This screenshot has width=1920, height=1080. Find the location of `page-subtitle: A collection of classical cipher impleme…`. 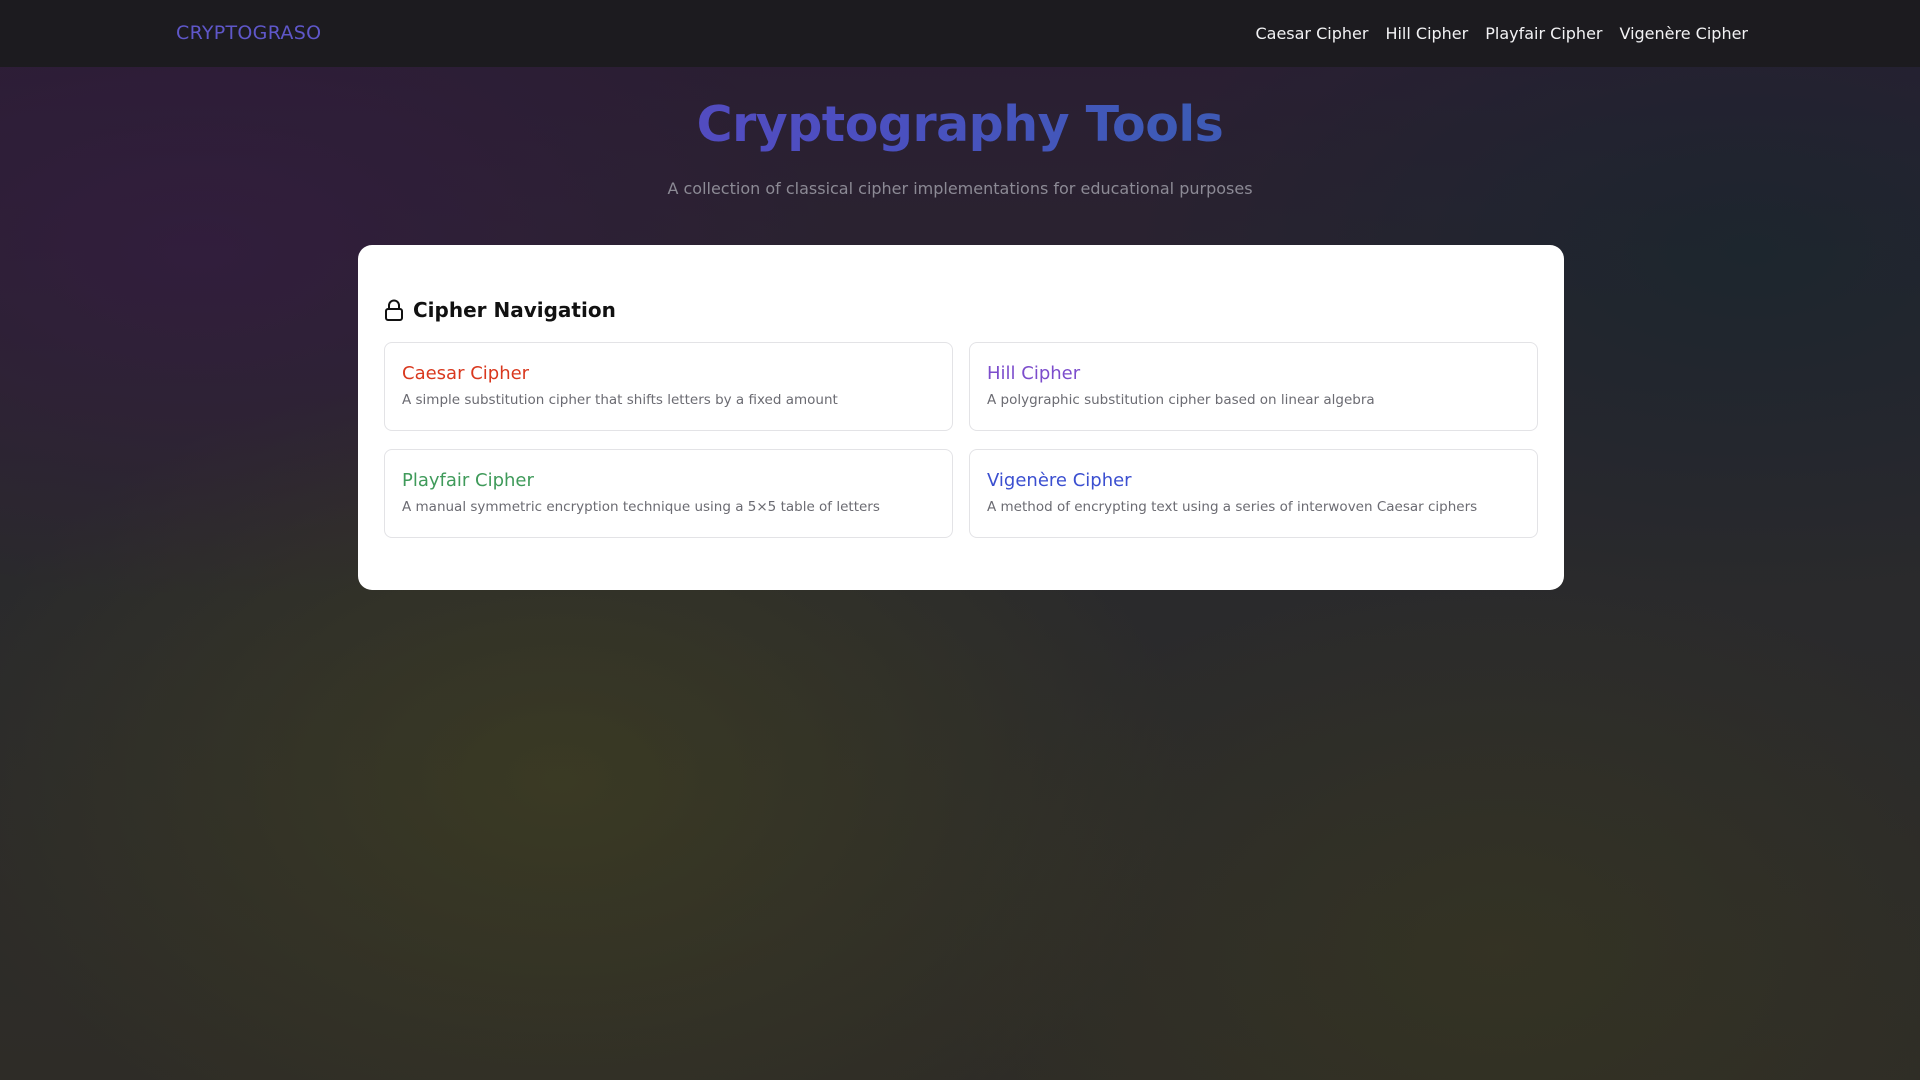

page-subtitle: A collection of classical cipher impleme… is located at coordinates (960, 188).